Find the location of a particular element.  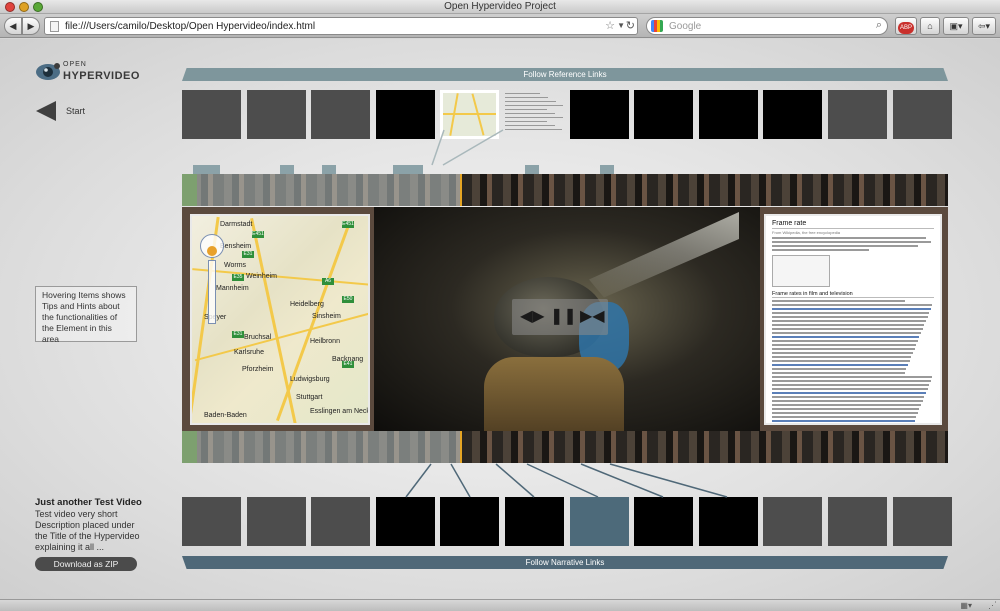

document-title: Frame rate is located at coordinates (853, 224).